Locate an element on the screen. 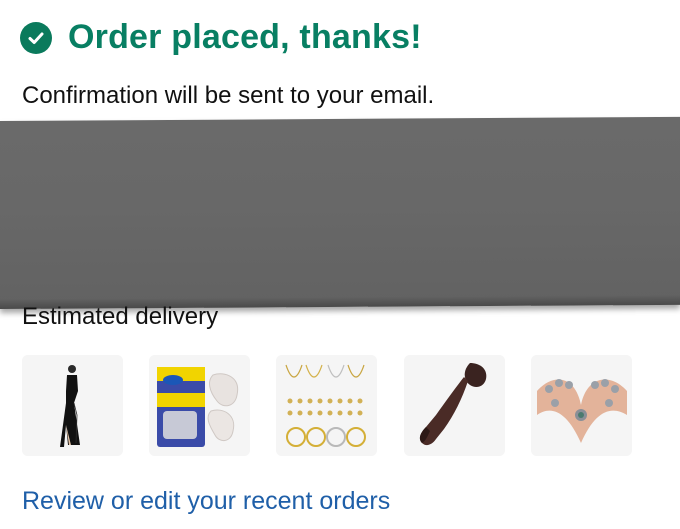 The width and height of the screenshot is (680, 529). page-title: Order placed, thanks! is located at coordinates (245, 37).